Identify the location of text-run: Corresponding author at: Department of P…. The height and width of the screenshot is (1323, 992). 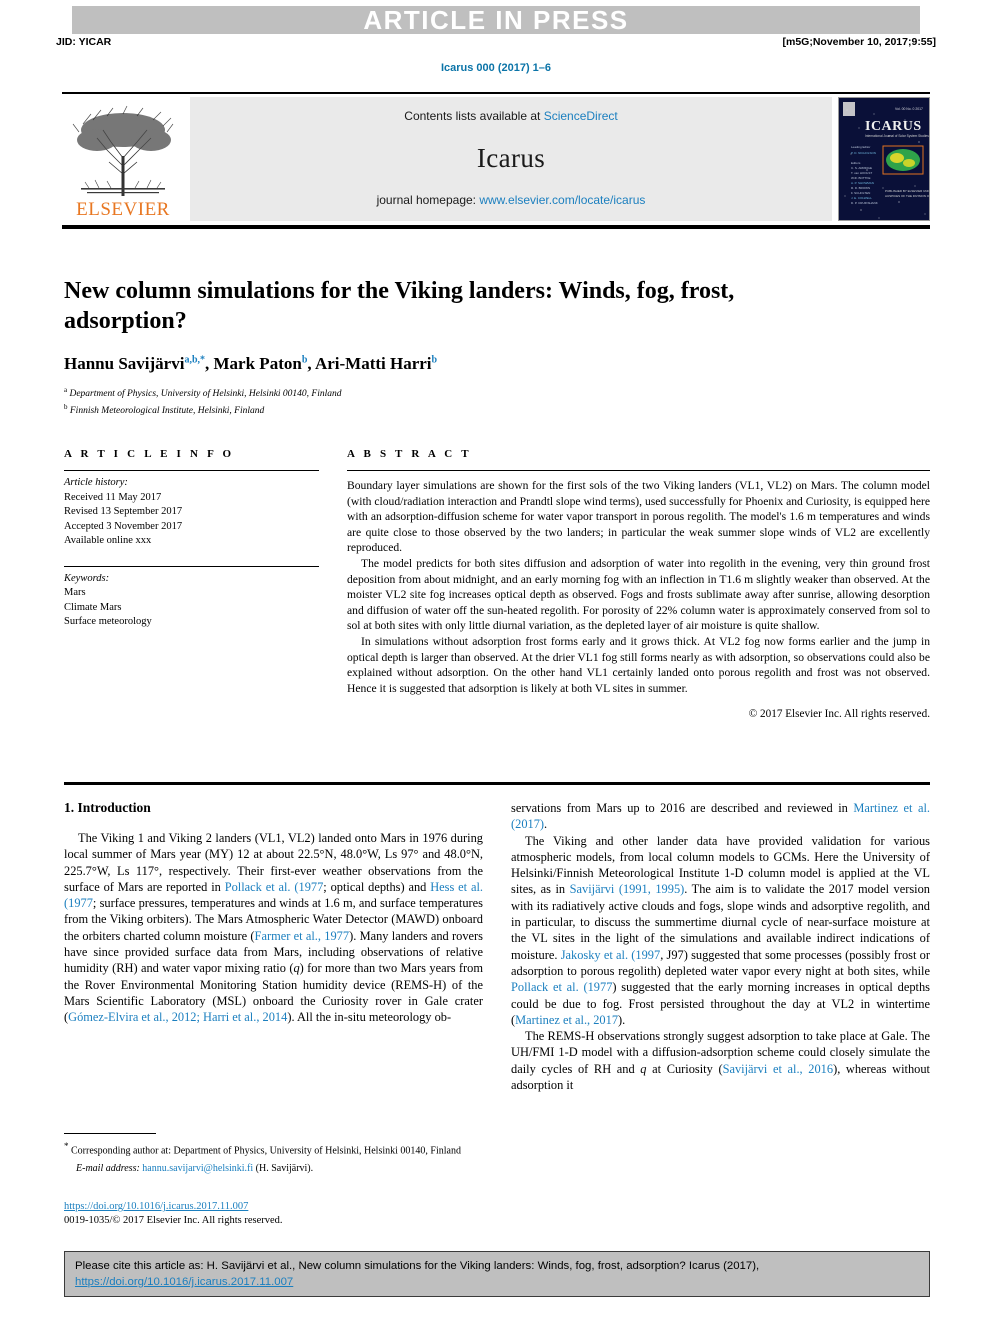
(264, 1151).